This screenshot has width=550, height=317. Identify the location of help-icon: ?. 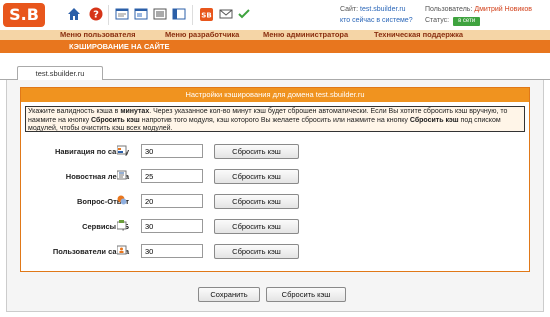
(96, 14).